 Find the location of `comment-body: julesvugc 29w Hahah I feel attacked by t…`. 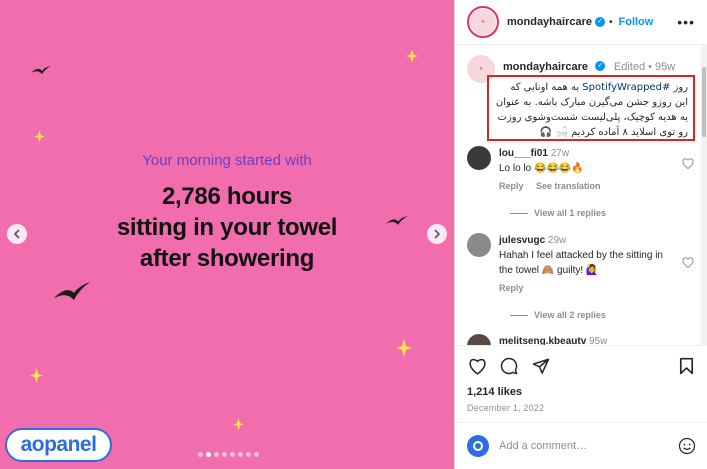

comment-body: julesvugc 29w Hahah I feel attacked by t… is located at coordinates (587, 255).